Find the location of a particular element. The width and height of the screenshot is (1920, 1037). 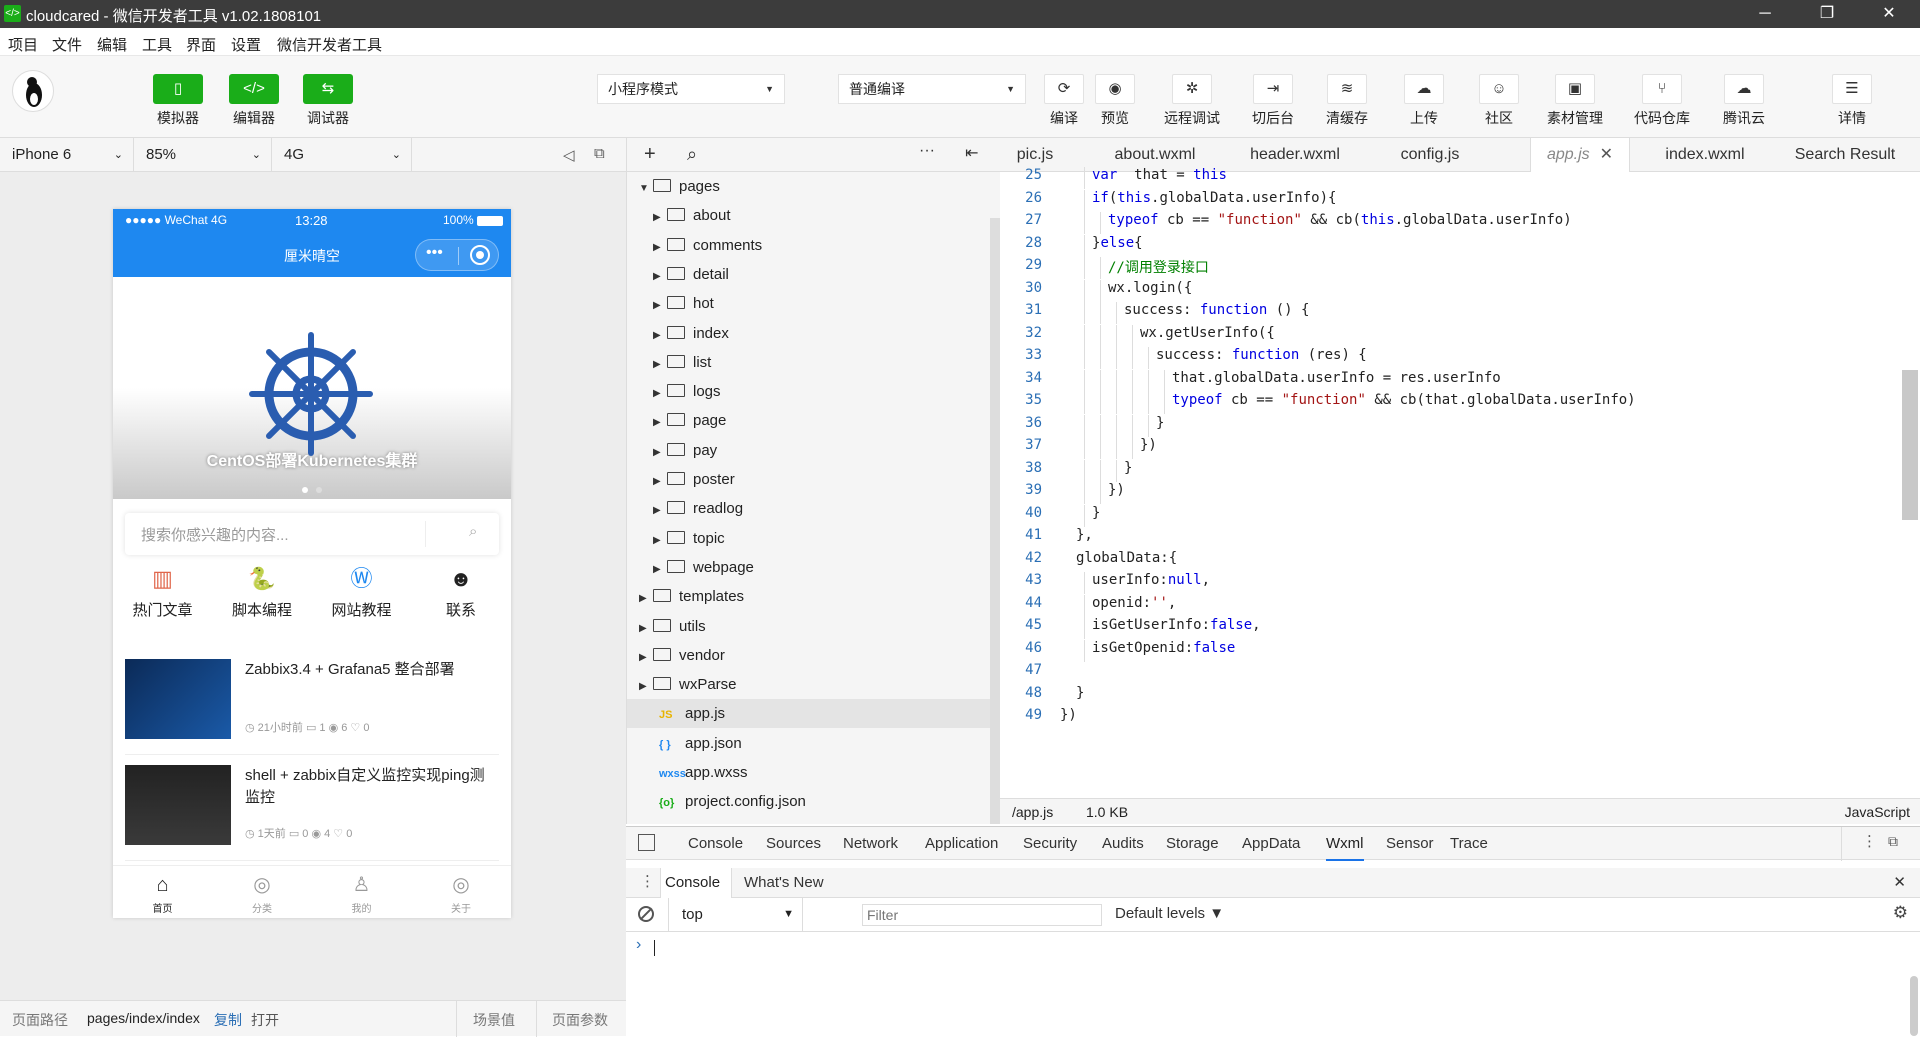

folder-item: ▶ topic is located at coordinates (689, 538).